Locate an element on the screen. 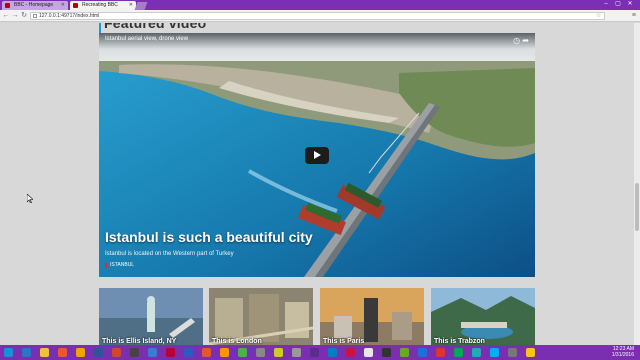 The width and height of the screenshot is (640, 360). skype-icon is located at coordinates (494, 352).